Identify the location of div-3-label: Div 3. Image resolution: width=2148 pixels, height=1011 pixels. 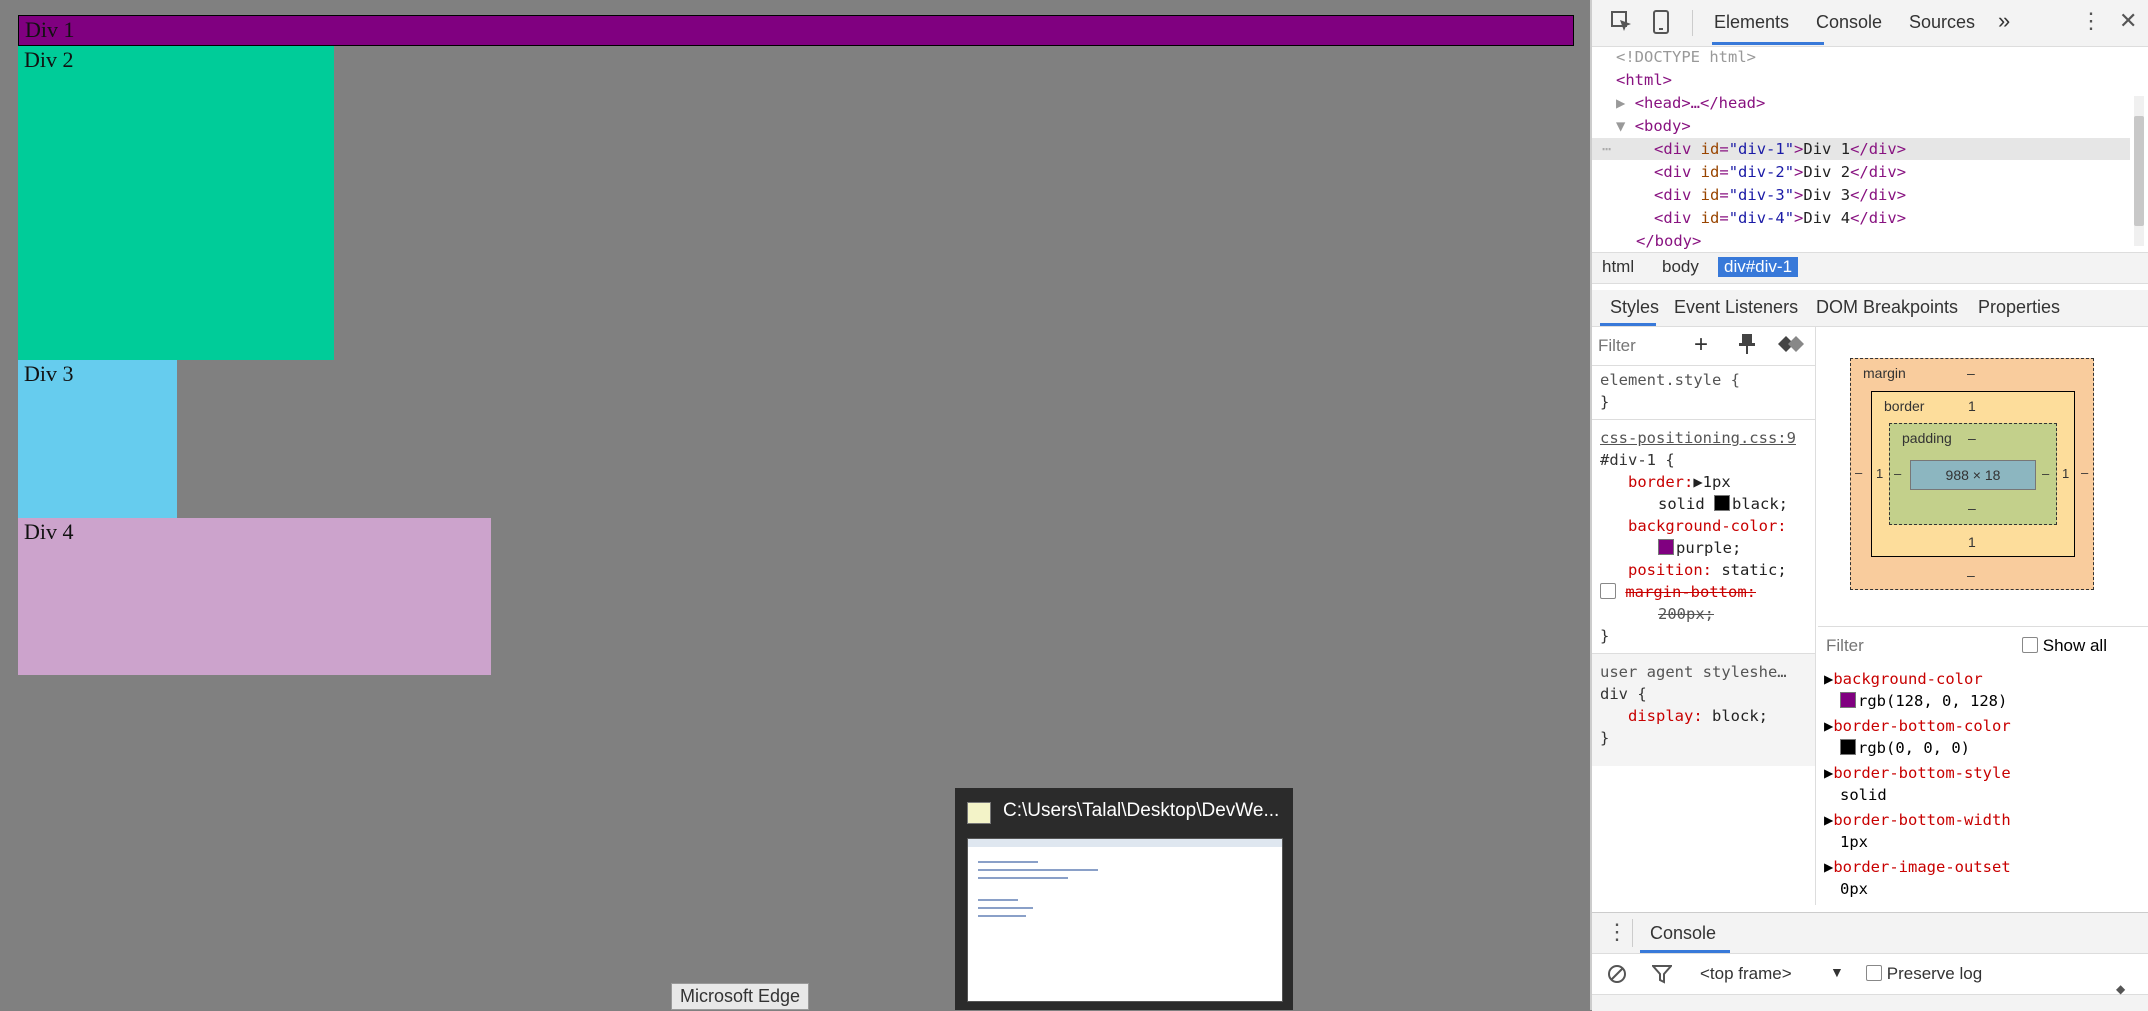
(49, 373).